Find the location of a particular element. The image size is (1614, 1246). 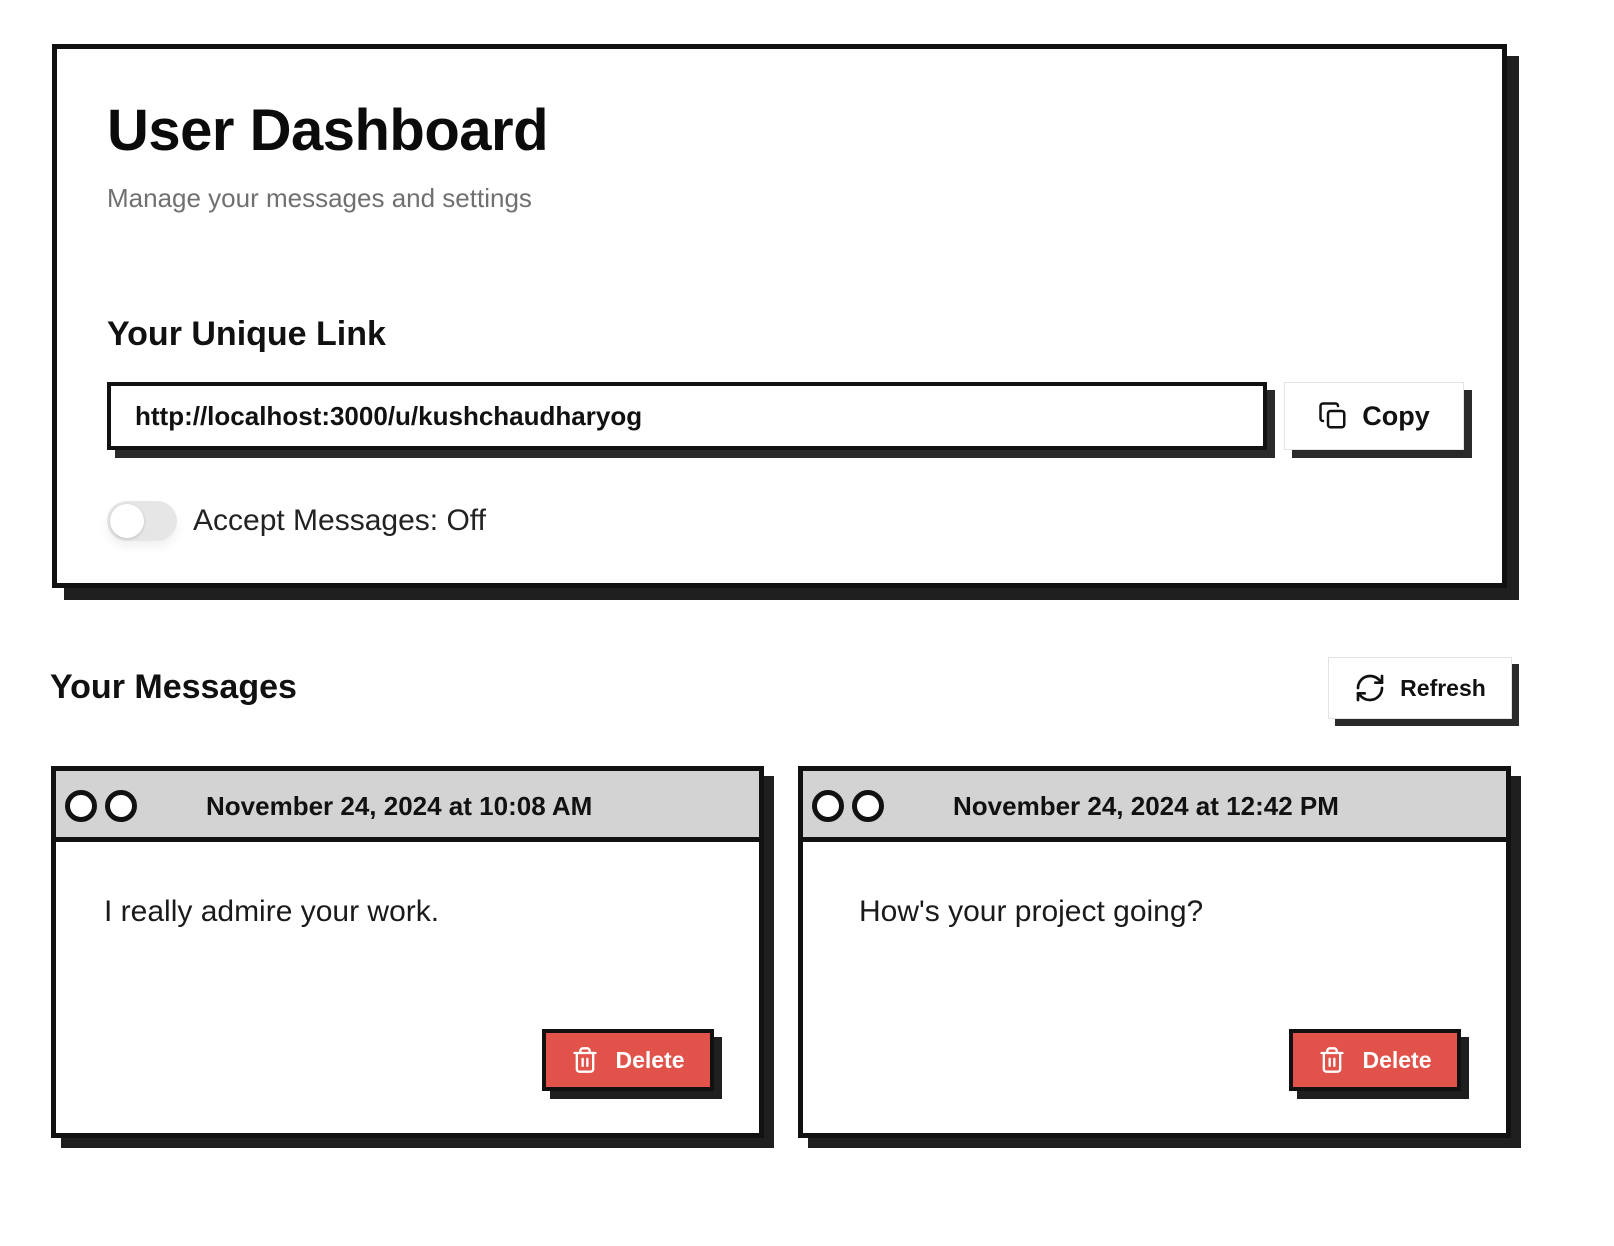

copy-button: Copy is located at coordinates (1374, 416).